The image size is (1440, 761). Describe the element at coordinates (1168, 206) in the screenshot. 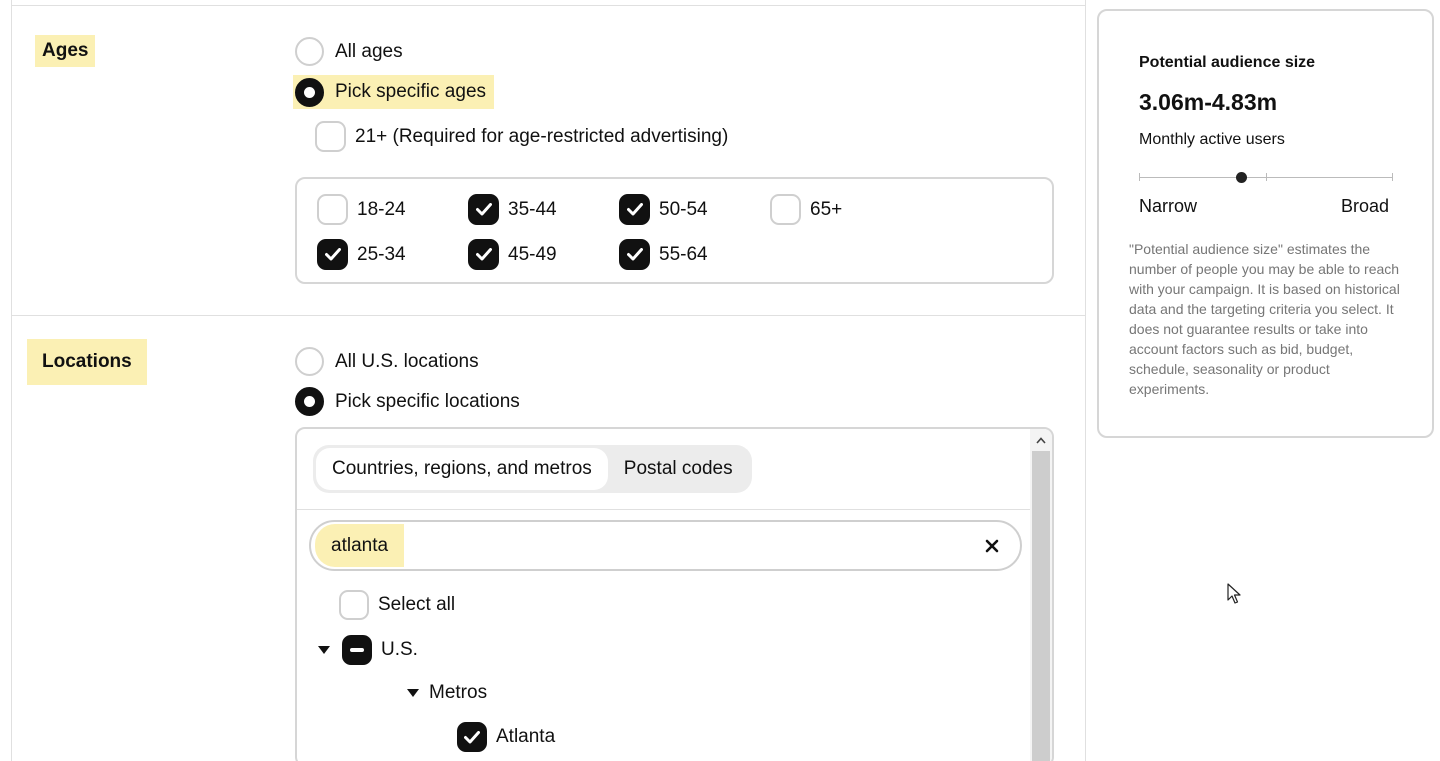

I see `narrow-label: Narrow` at that location.